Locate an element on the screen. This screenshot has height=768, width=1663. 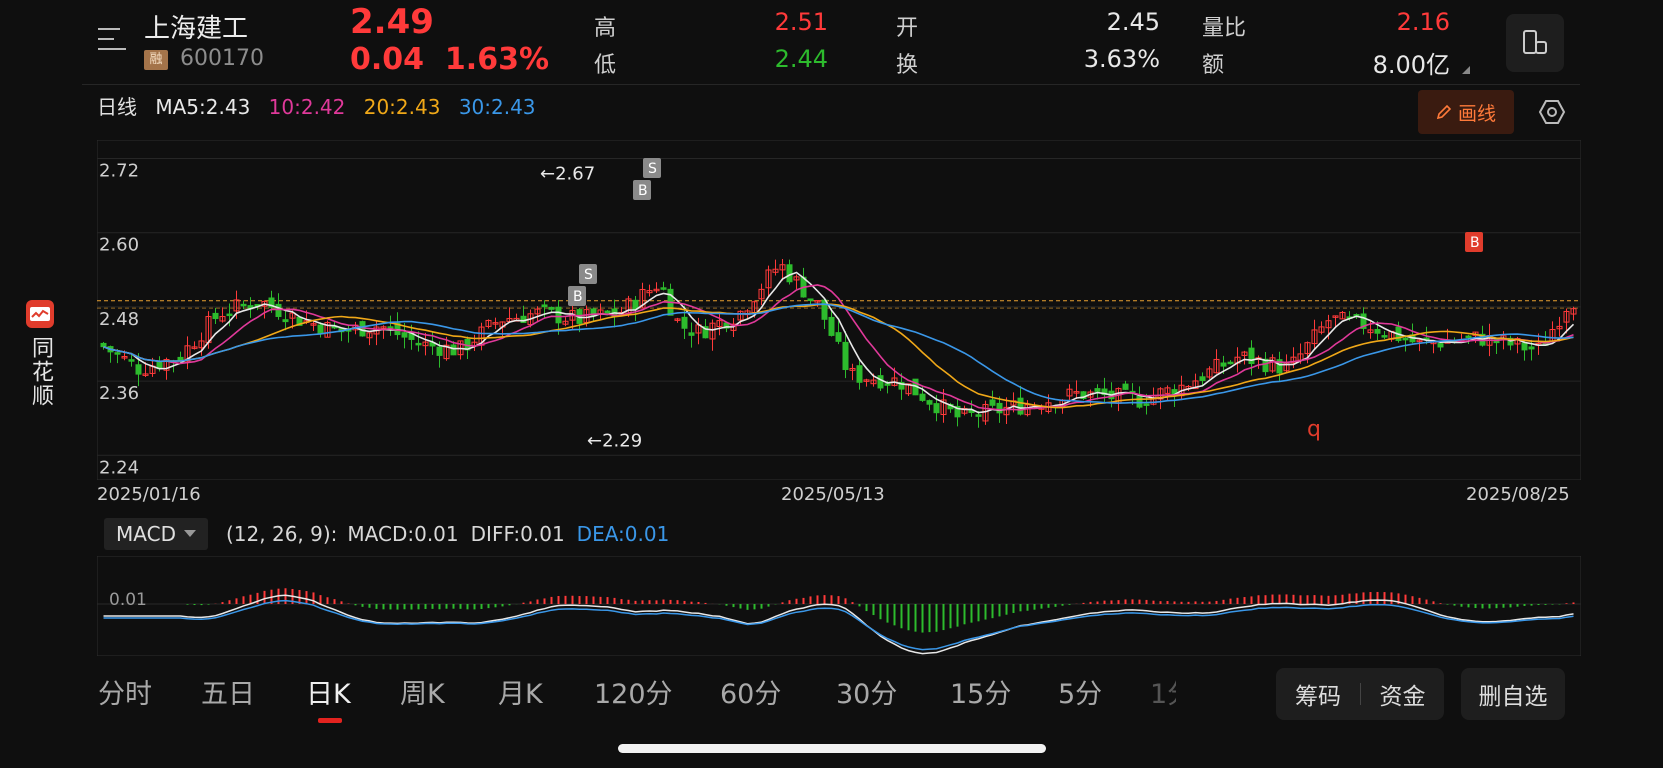
tab-five-day: 五日 is located at coordinates (228, 691).